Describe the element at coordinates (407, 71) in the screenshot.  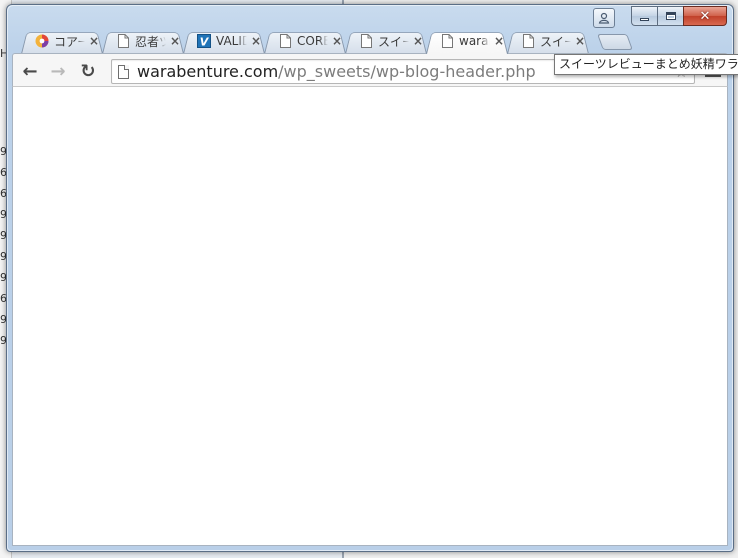
I see `url-path: /wp_sweets/wp-blog-header.php` at that location.